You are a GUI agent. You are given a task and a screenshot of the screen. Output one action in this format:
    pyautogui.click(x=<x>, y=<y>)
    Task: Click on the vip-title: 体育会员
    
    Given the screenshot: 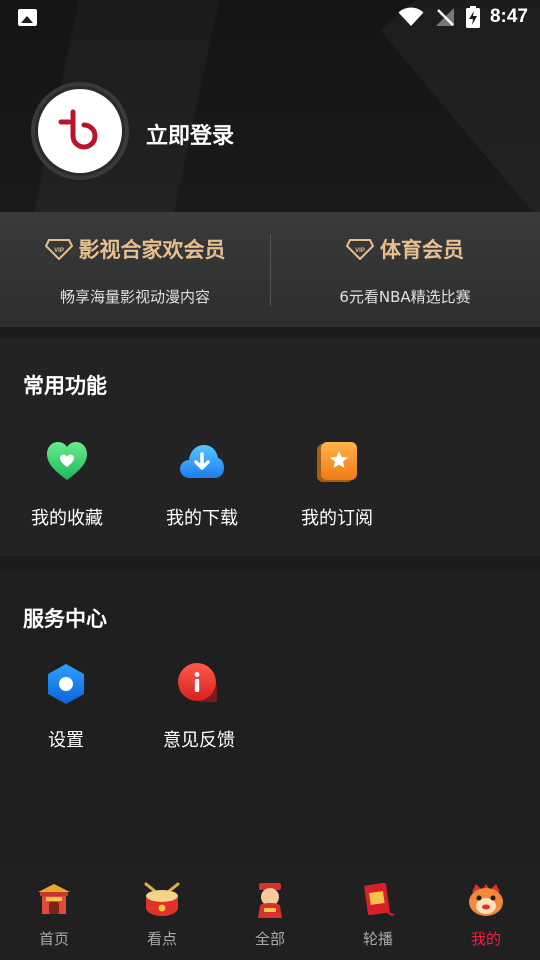 What is the action you would take?
    pyautogui.click(x=422, y=250)
    